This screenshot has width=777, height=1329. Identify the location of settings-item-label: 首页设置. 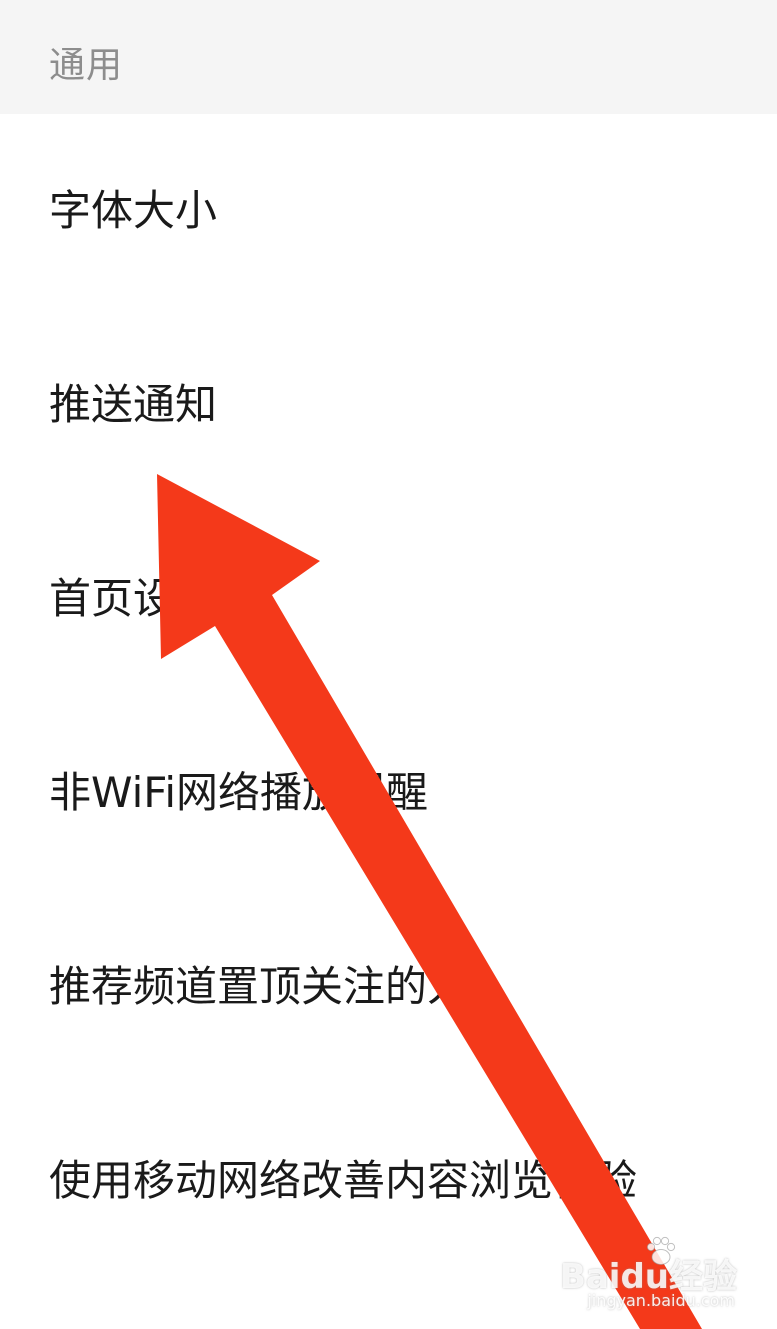
(133, 598).